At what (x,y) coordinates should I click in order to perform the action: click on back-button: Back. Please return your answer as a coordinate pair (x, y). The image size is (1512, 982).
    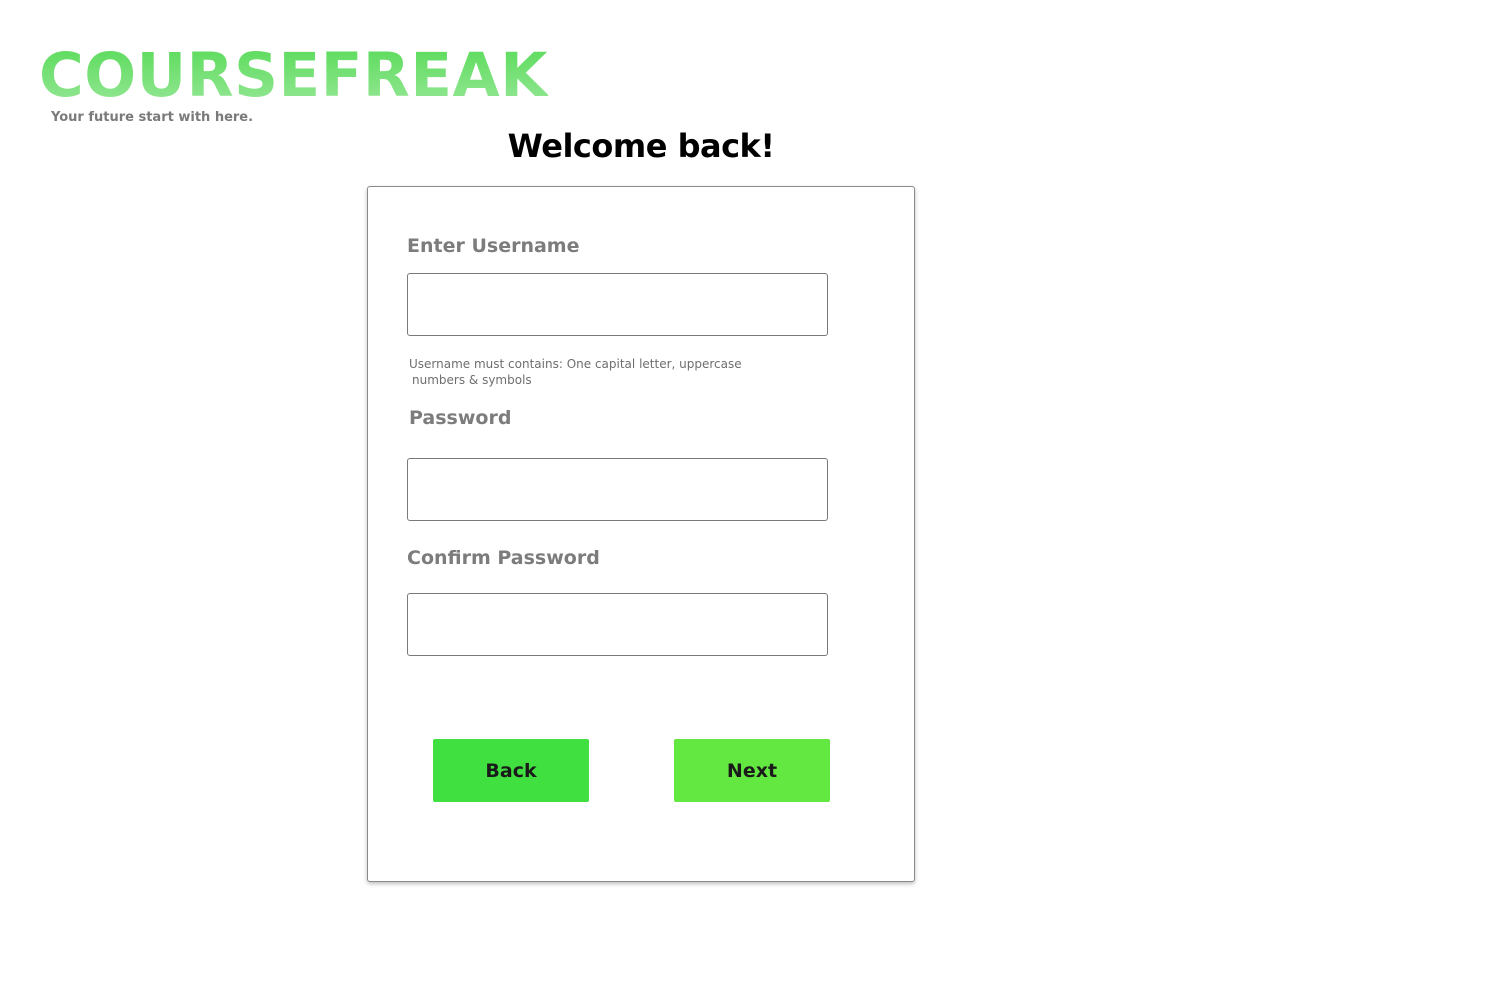
    Looking at the image, I should click on (511, 770).